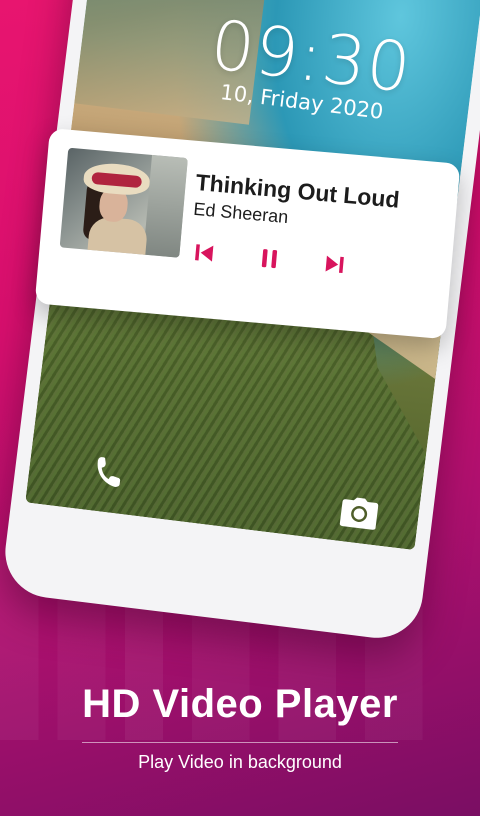  I want to click on previous-icon, so click(204, 253).